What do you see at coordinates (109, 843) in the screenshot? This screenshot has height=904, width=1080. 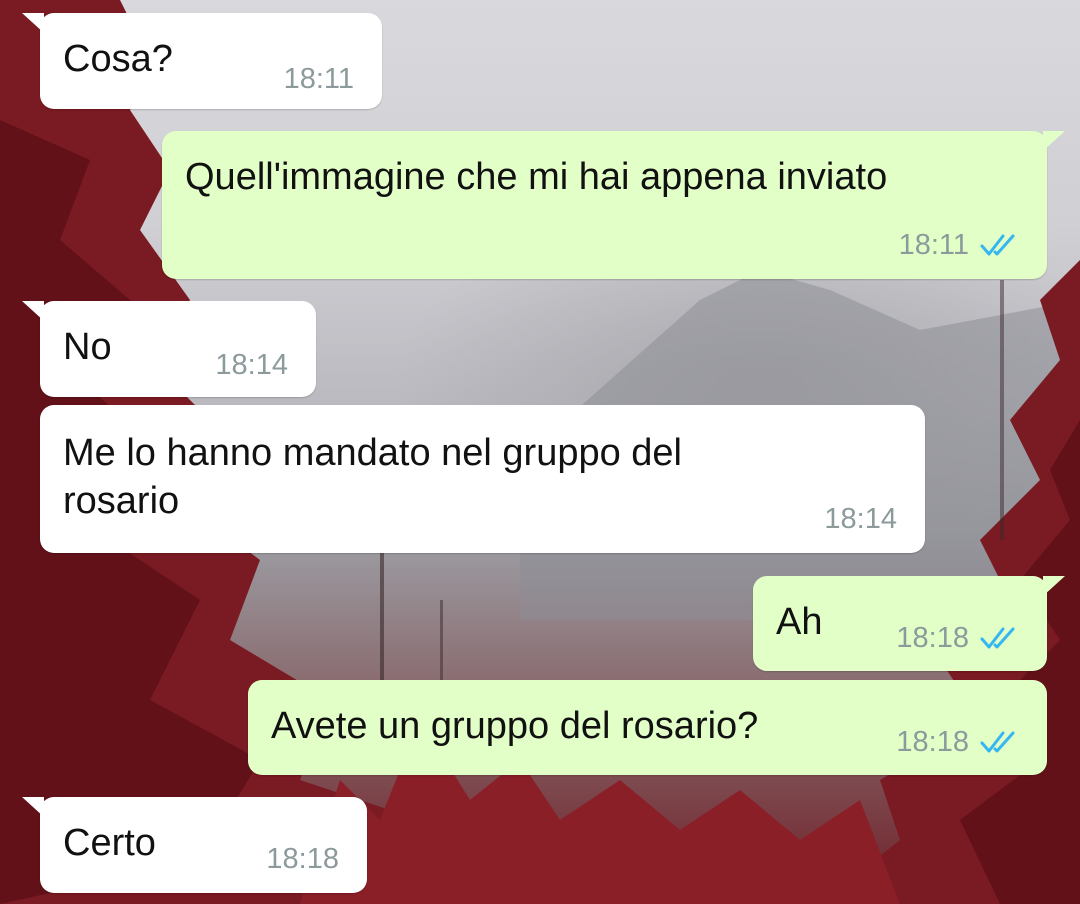 I see `message-text: Certo` at bounding box center [109, 843].